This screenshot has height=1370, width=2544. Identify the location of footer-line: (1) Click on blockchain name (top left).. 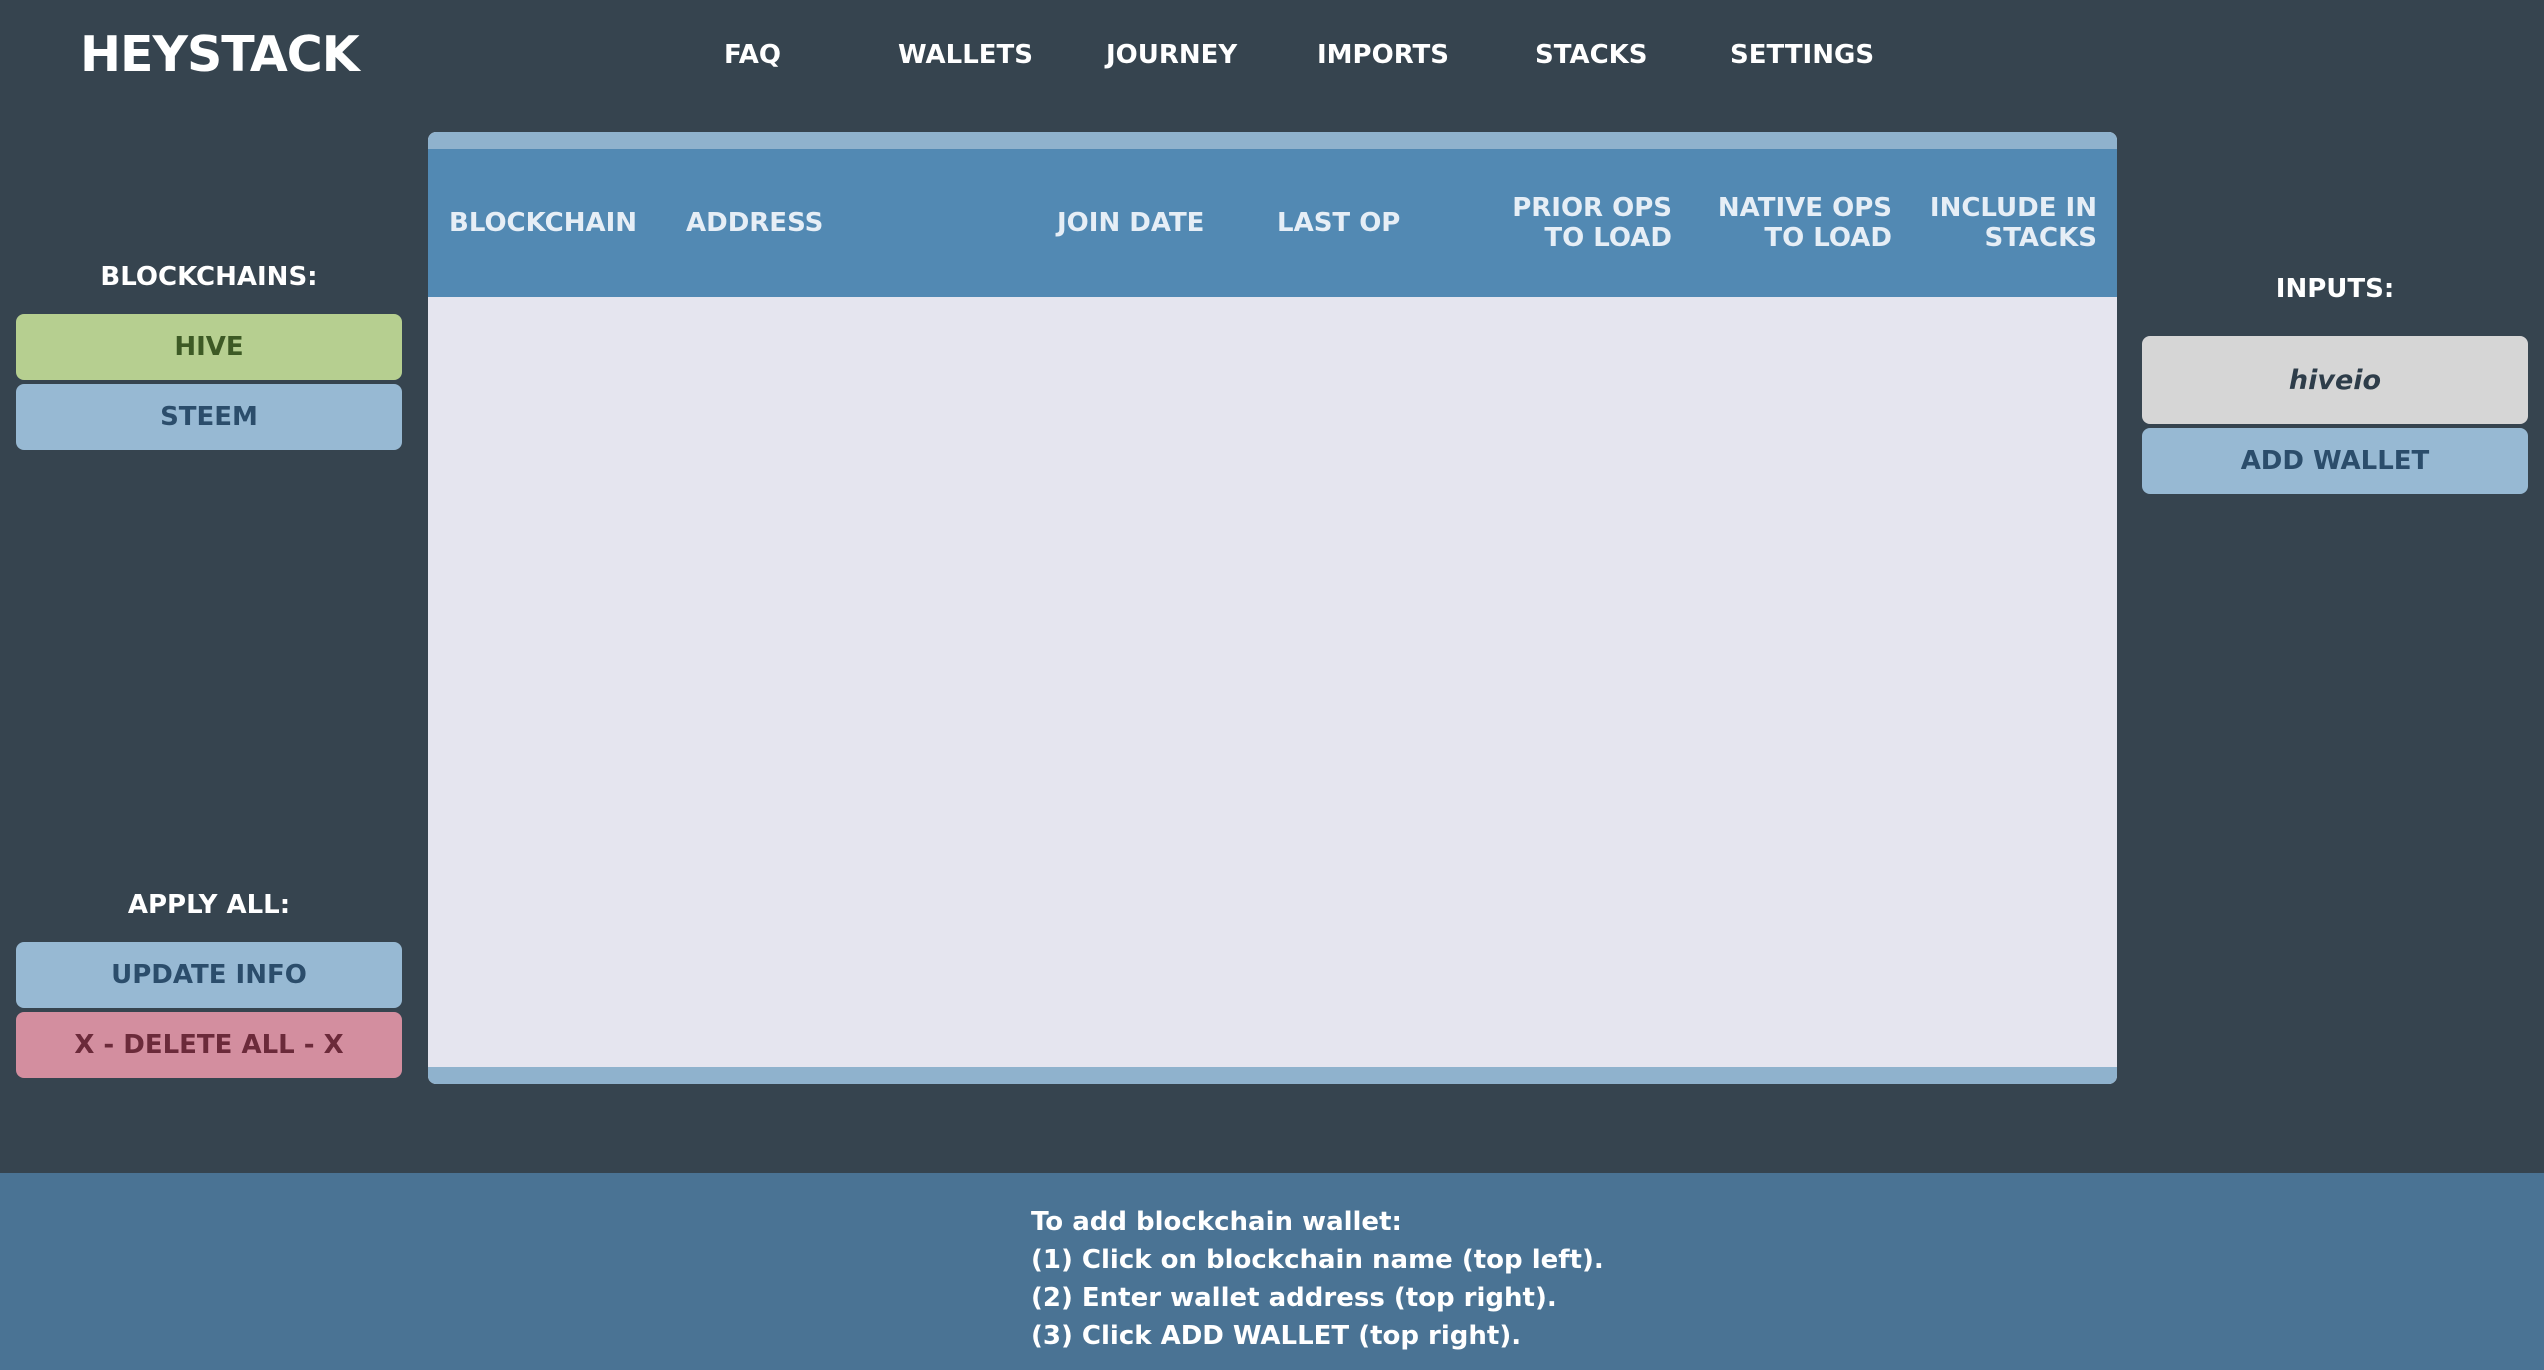
(1317, 1260).